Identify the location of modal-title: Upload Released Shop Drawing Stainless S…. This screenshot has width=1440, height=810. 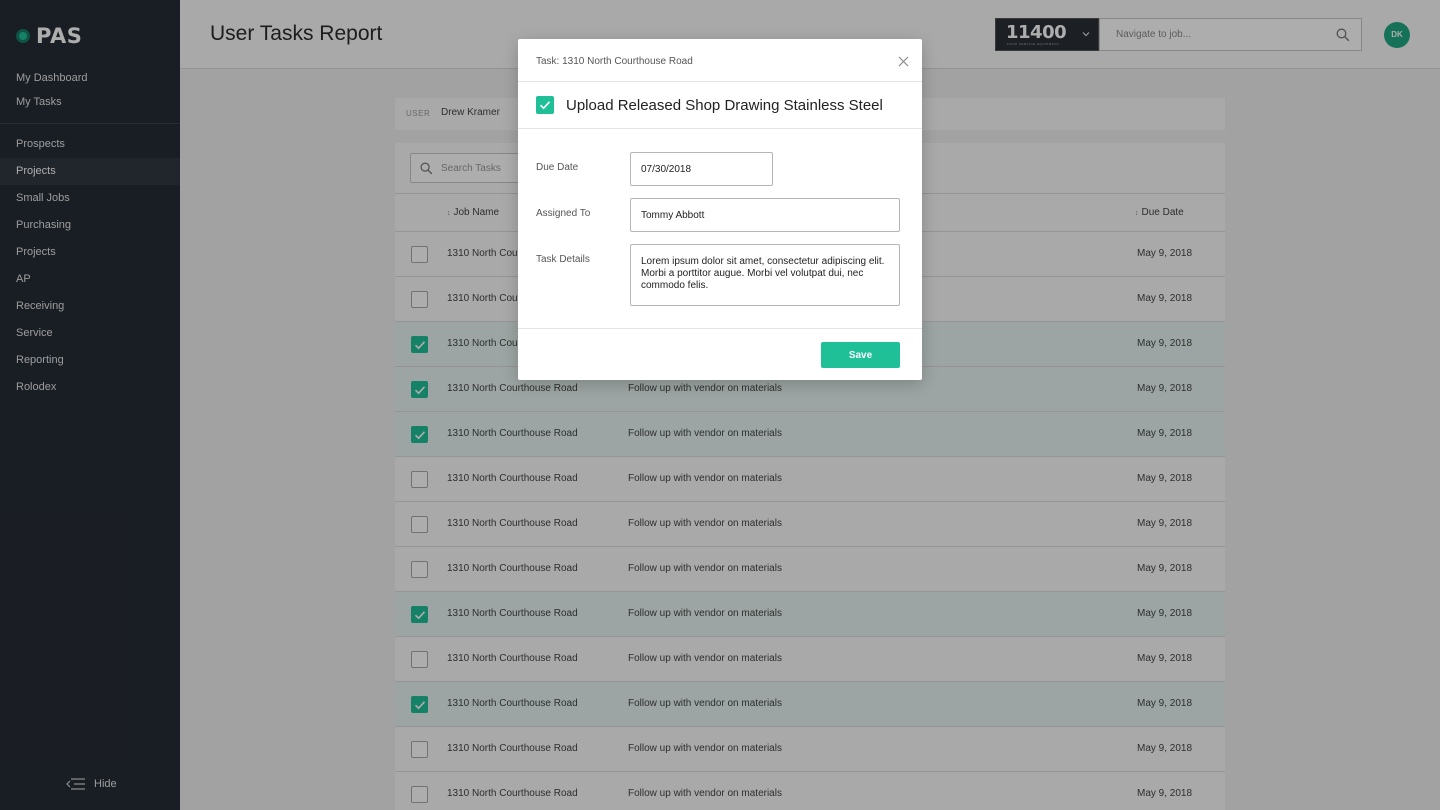
(724, 105).